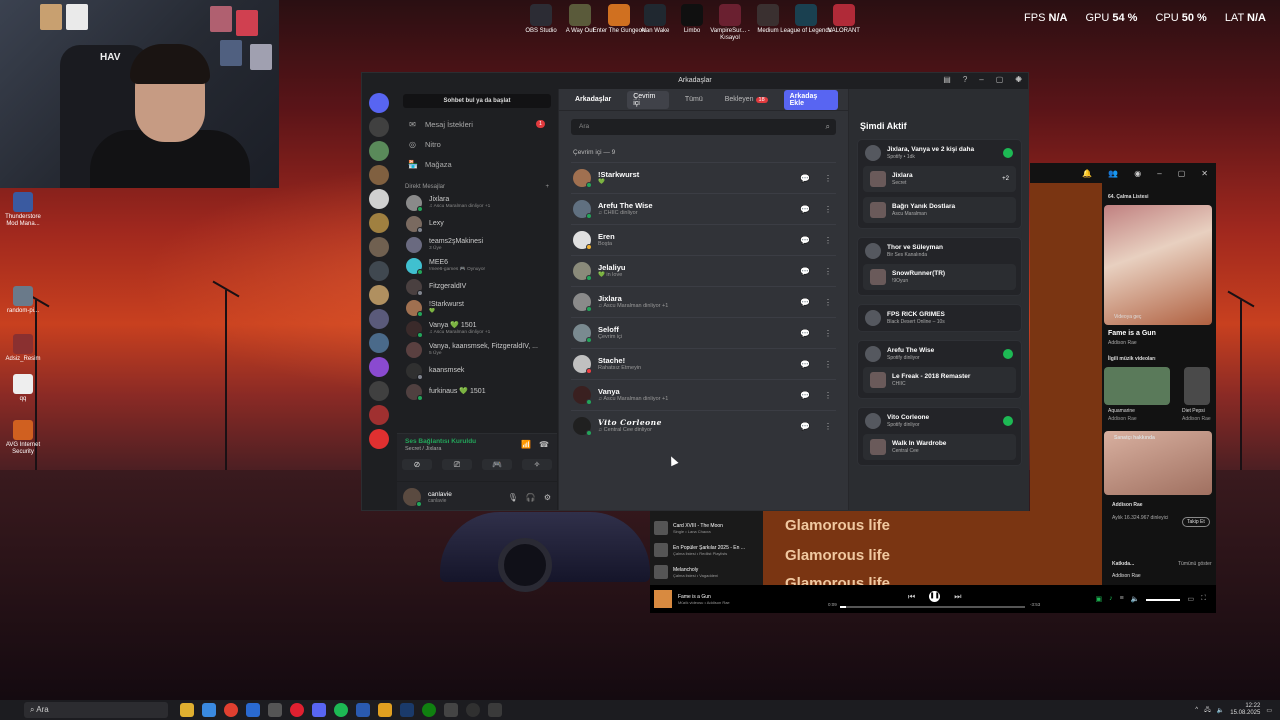 The width and height of the screenshot is (1280, 720). What do you see at coordinates (1193, 411) in the screenshot?
I see `related-title: Diet Pepsi` at bounding box center [1193, 411].